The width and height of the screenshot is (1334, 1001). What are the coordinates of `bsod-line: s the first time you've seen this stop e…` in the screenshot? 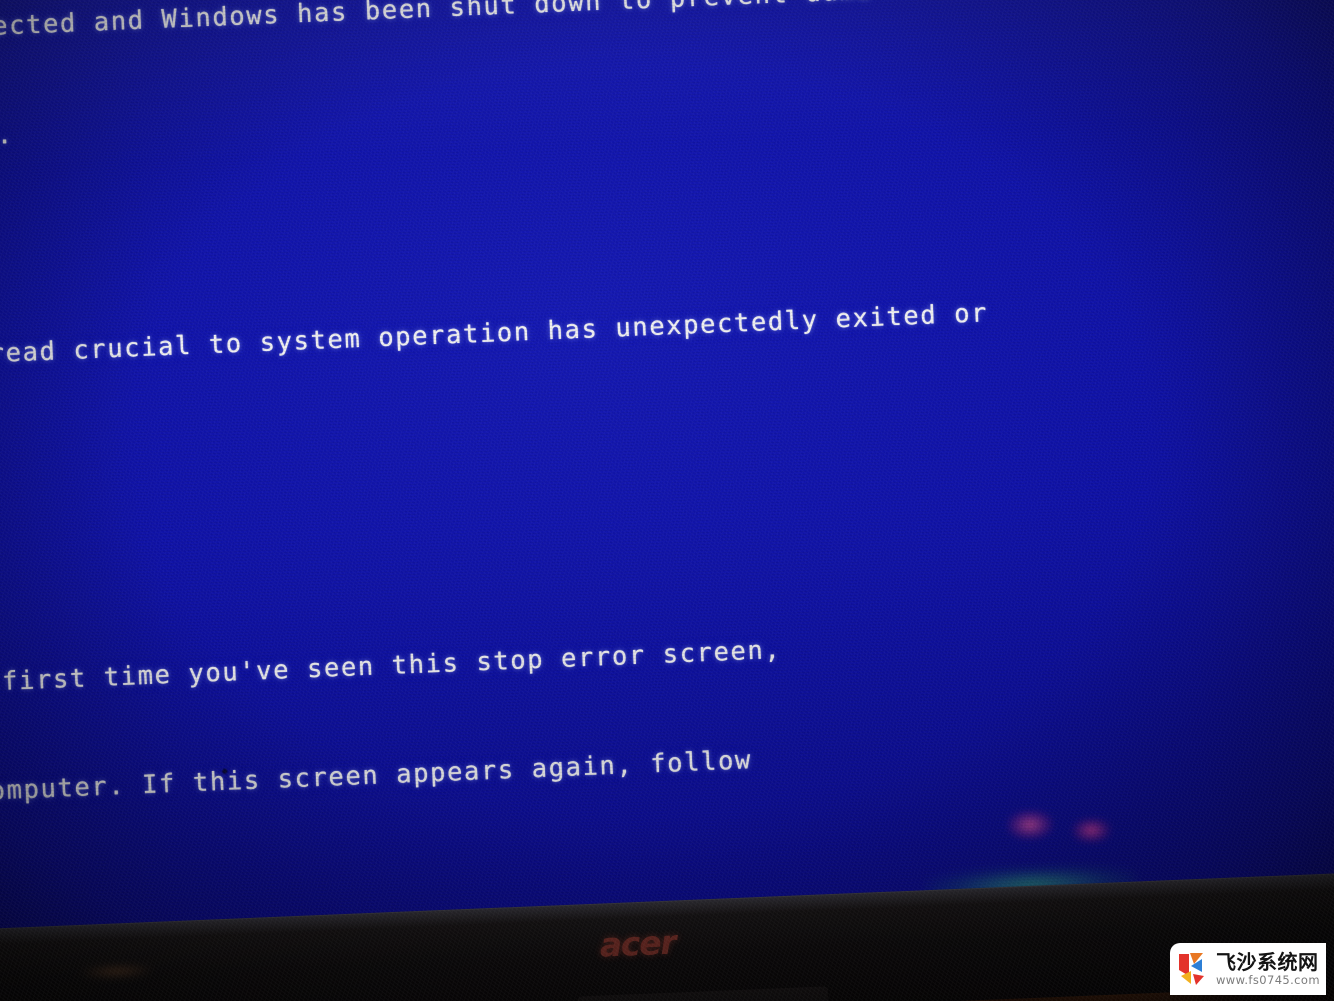 It's located at (391, 666).